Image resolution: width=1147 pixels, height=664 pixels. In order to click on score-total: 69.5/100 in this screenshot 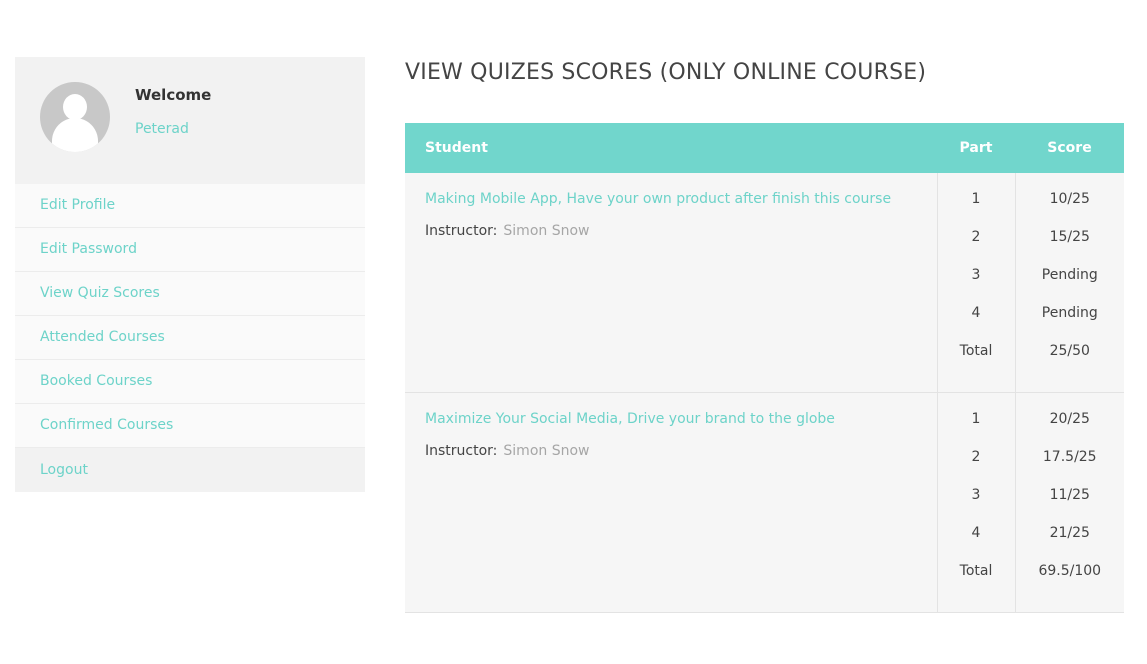, I will do `click(1070, 571)`.